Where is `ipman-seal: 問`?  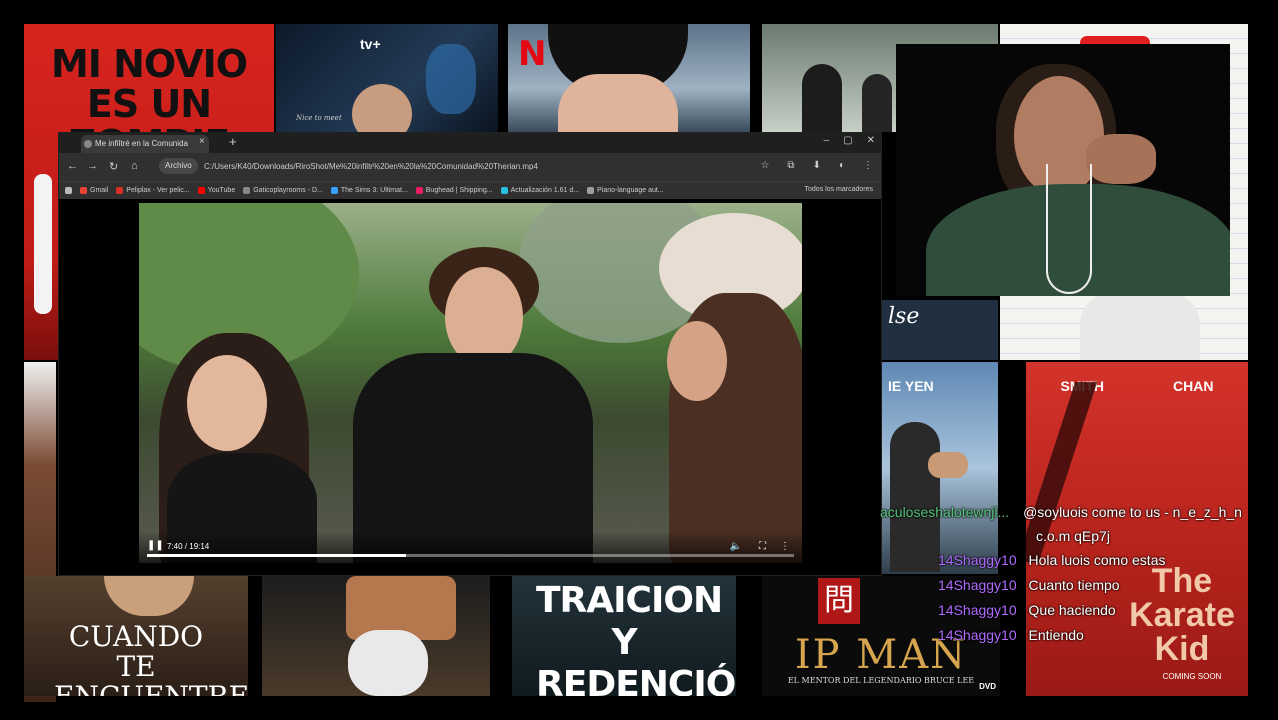
ipman-seal: 問 is located at coordinates (839, 601).